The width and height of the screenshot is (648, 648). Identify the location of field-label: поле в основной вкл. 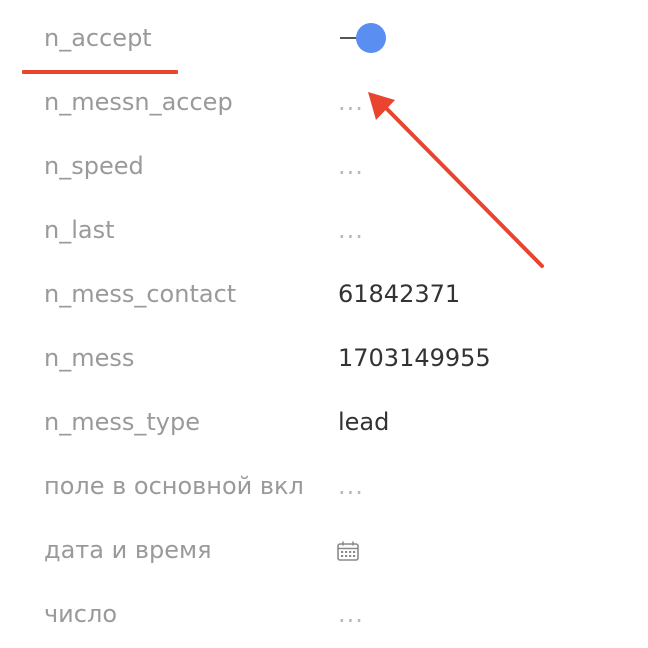
(174, 486).